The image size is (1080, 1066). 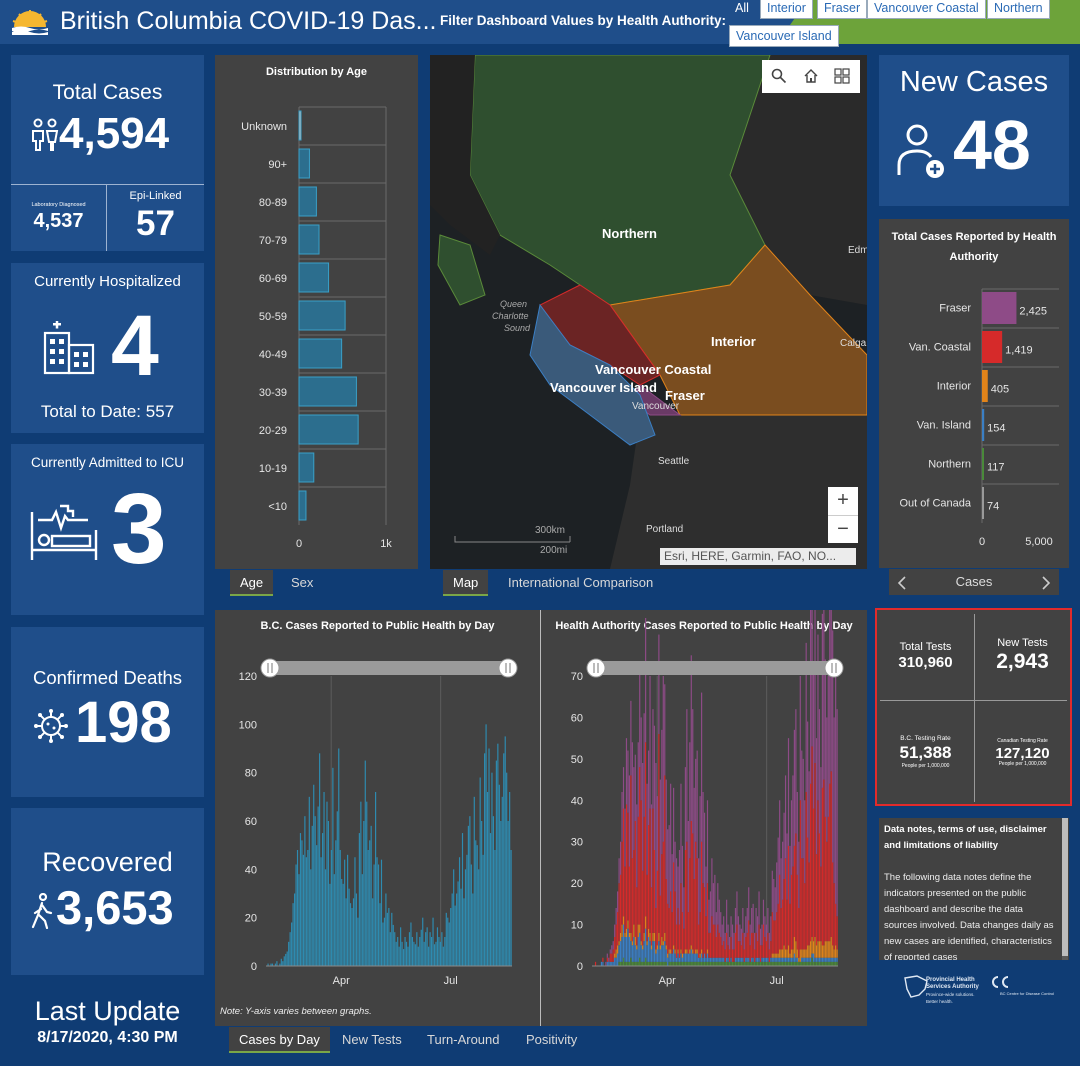 I want to click on basemap-gallery-icon, so click(x=842, y=76).